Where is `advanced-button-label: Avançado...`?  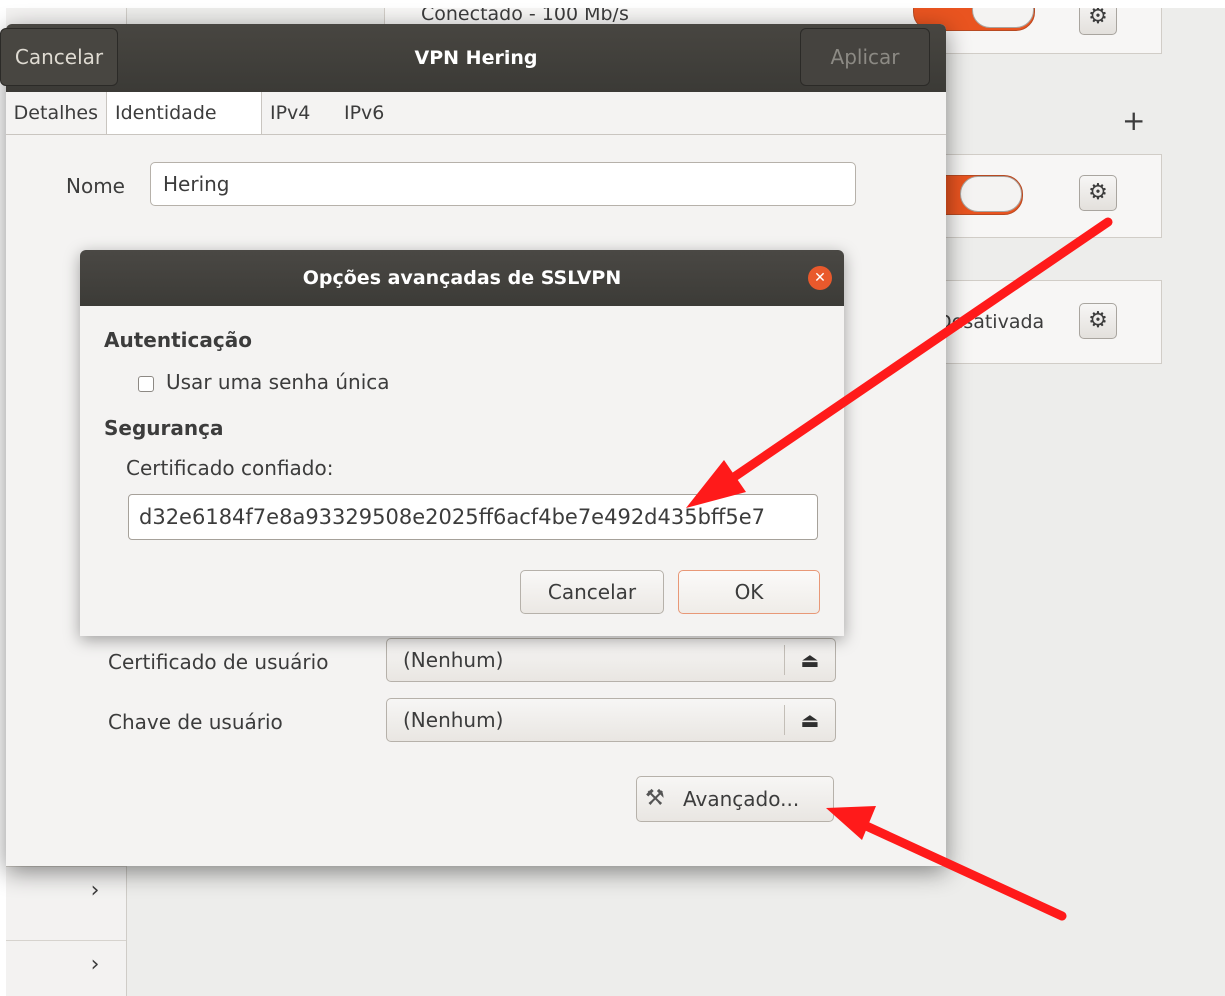 advanced-button-label: Avançado... is located at coordinates (741, 799).